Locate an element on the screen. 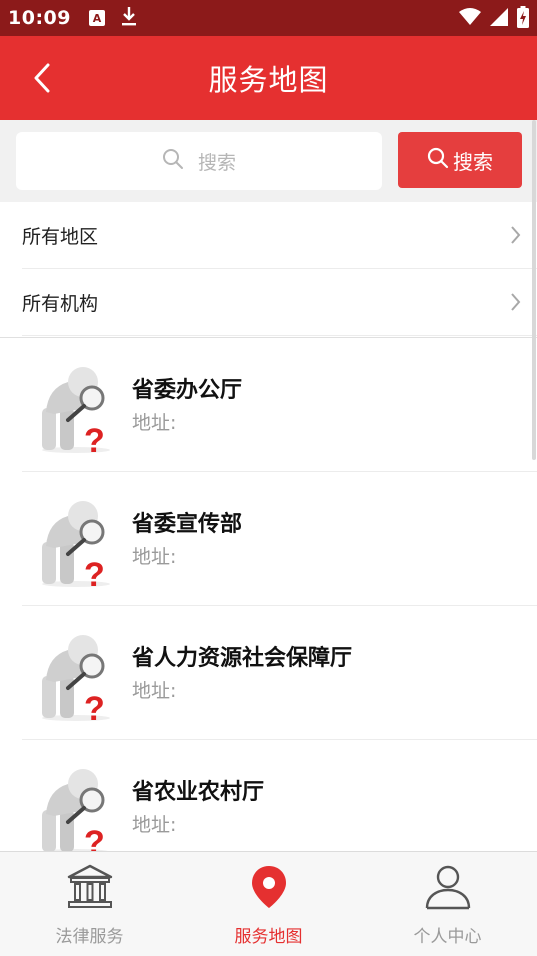  bottom-nav: 法律服务 服务地图 个人中心 is located at coordinates (268, 903).